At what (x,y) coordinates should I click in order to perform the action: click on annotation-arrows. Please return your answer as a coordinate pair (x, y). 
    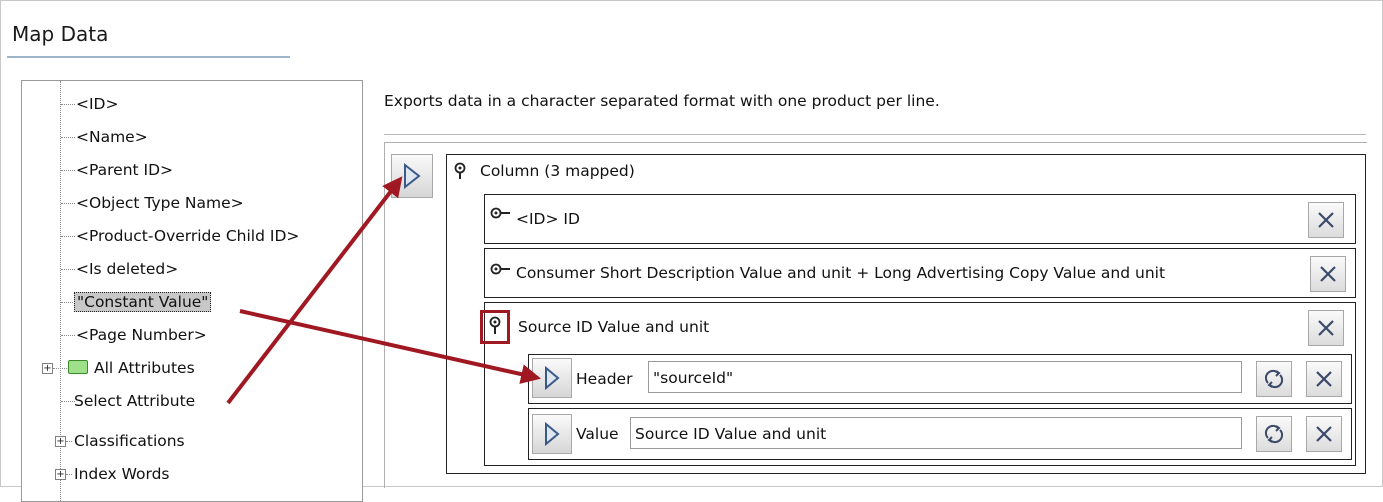
    Looking at the image, I should click on (384, 290).